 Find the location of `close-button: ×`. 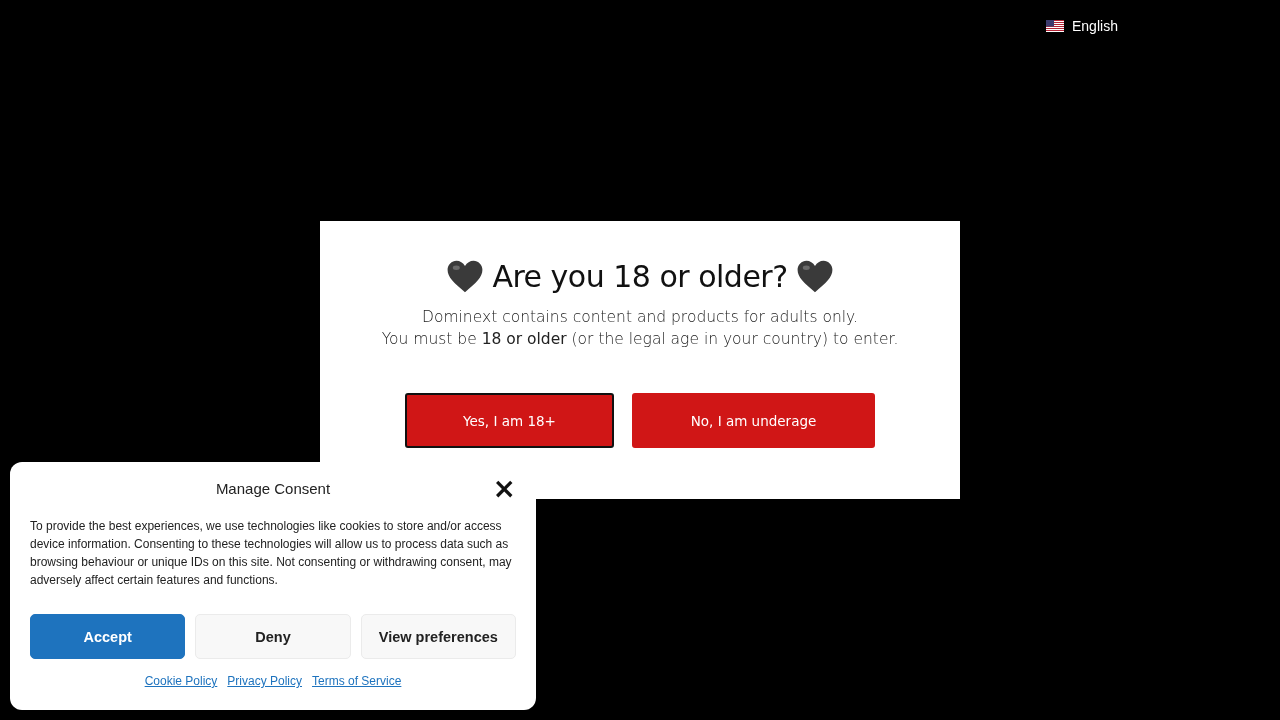

close-button: × is located at coordinates (504, 489).